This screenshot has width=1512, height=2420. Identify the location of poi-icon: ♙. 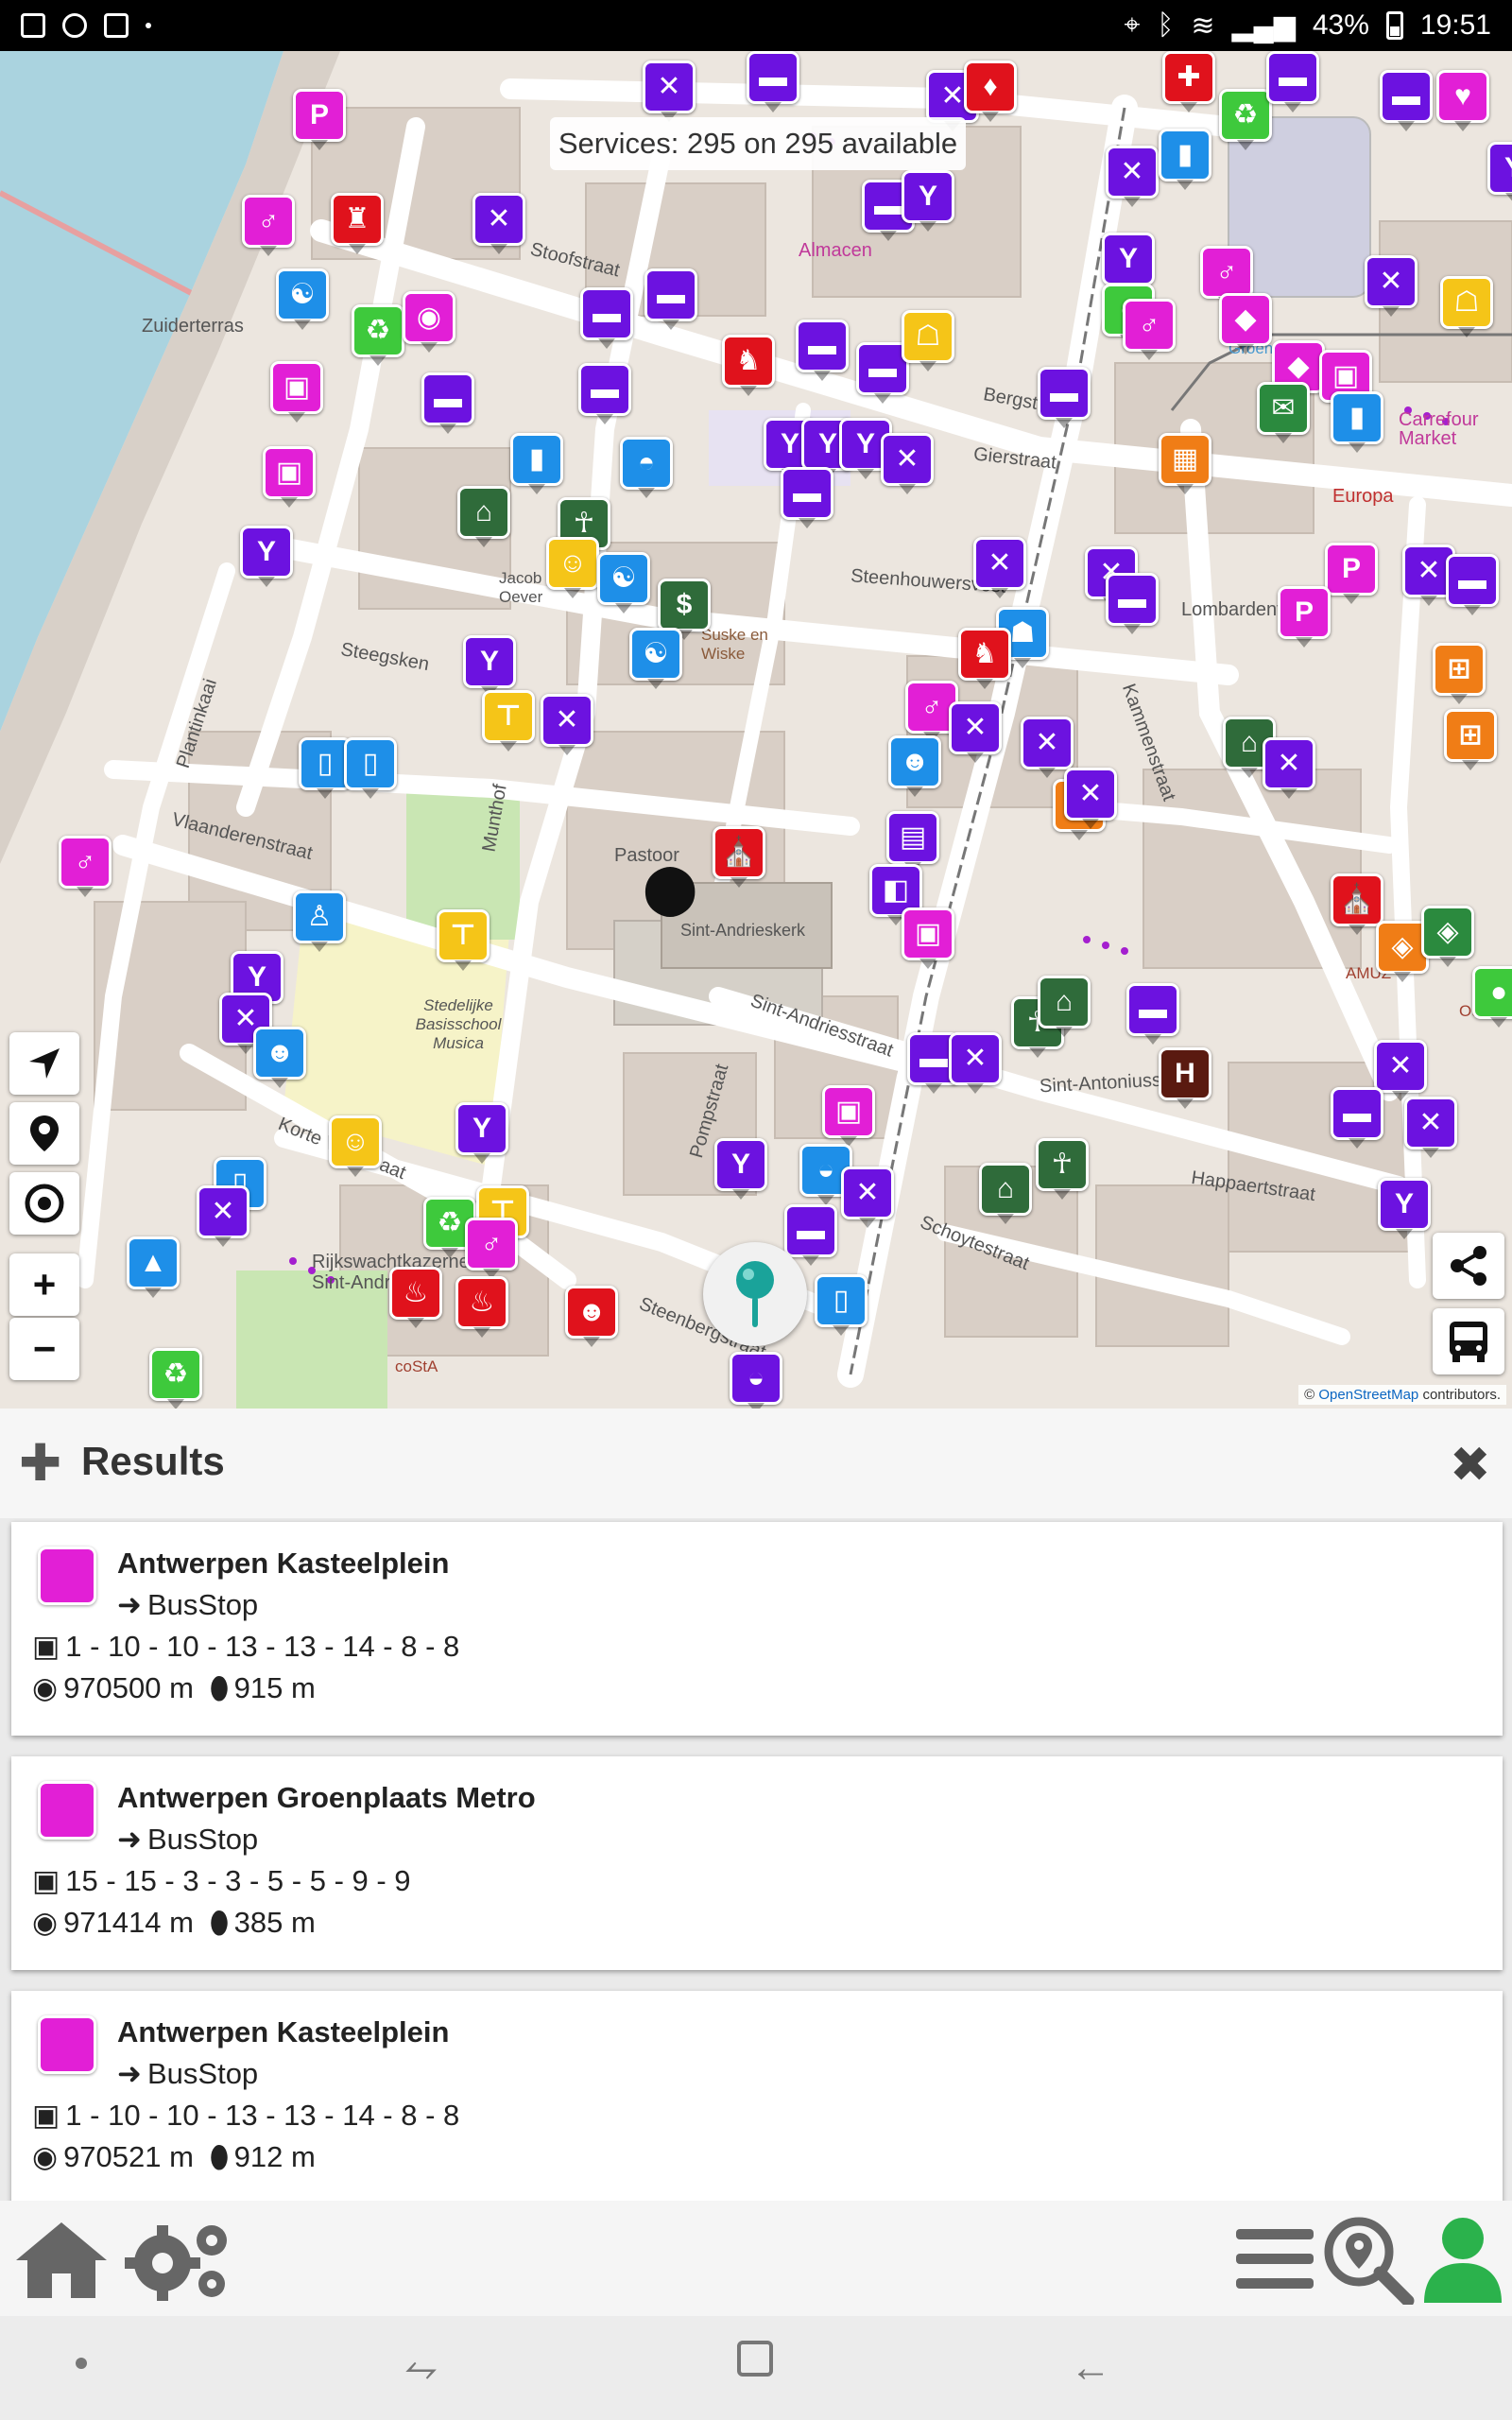
(319, 921).